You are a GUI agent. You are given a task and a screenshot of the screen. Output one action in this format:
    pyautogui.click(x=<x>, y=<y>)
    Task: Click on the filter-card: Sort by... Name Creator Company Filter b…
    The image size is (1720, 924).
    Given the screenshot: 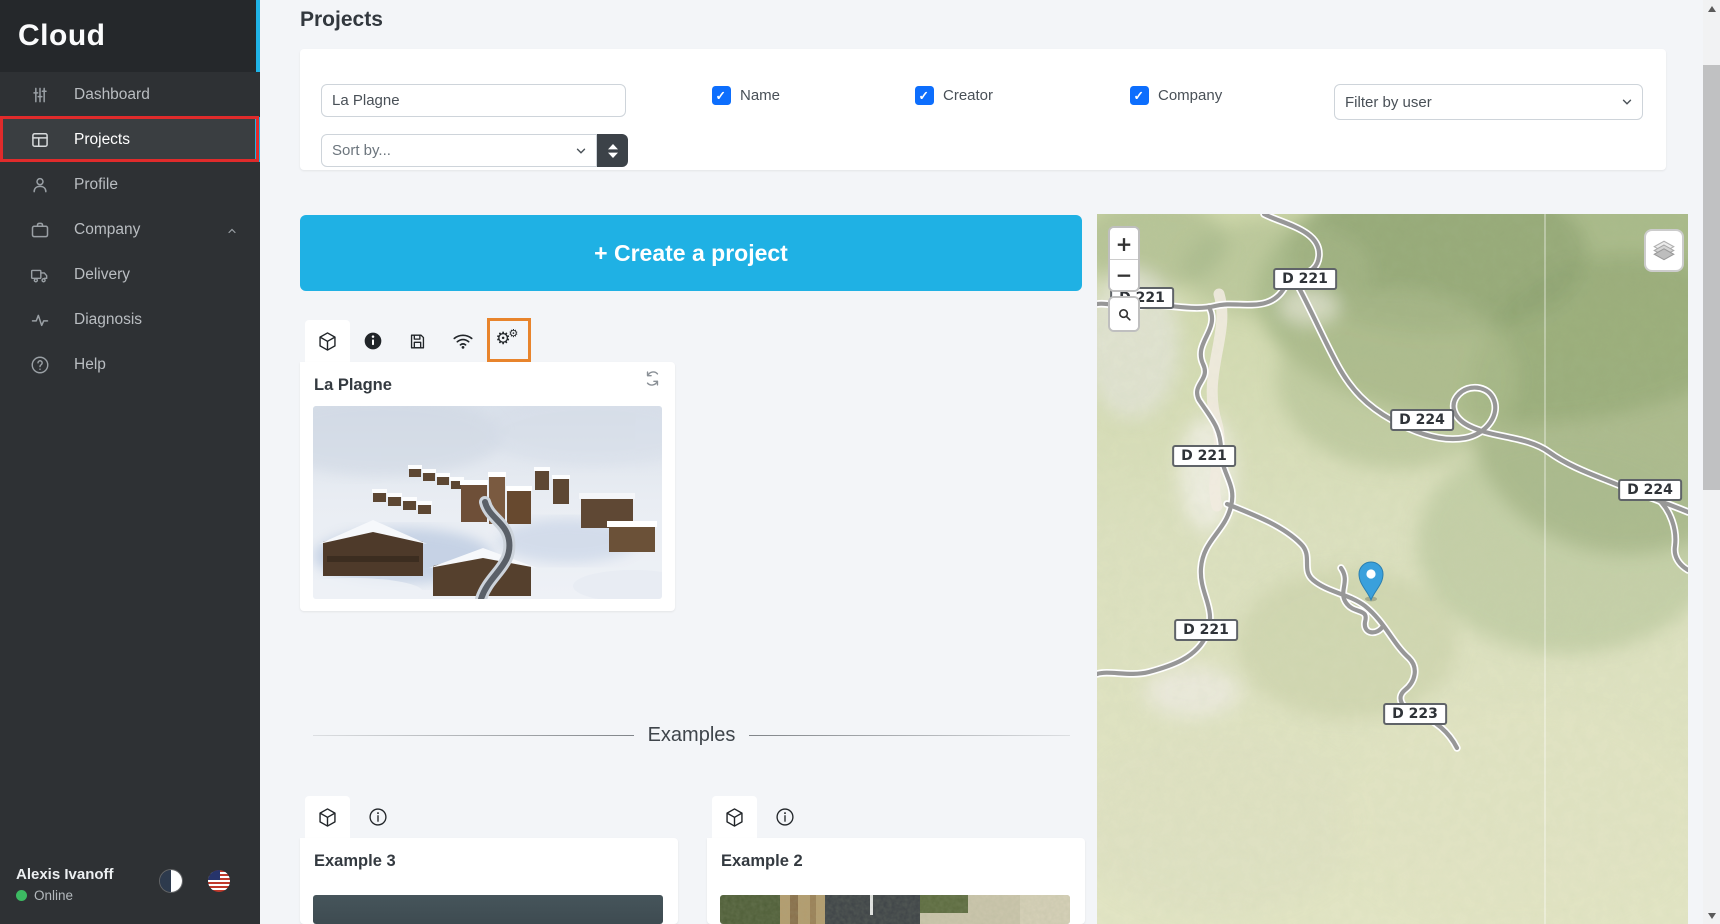 What is the action you would take?
    pyautogui.click(x=983, y=109)
    